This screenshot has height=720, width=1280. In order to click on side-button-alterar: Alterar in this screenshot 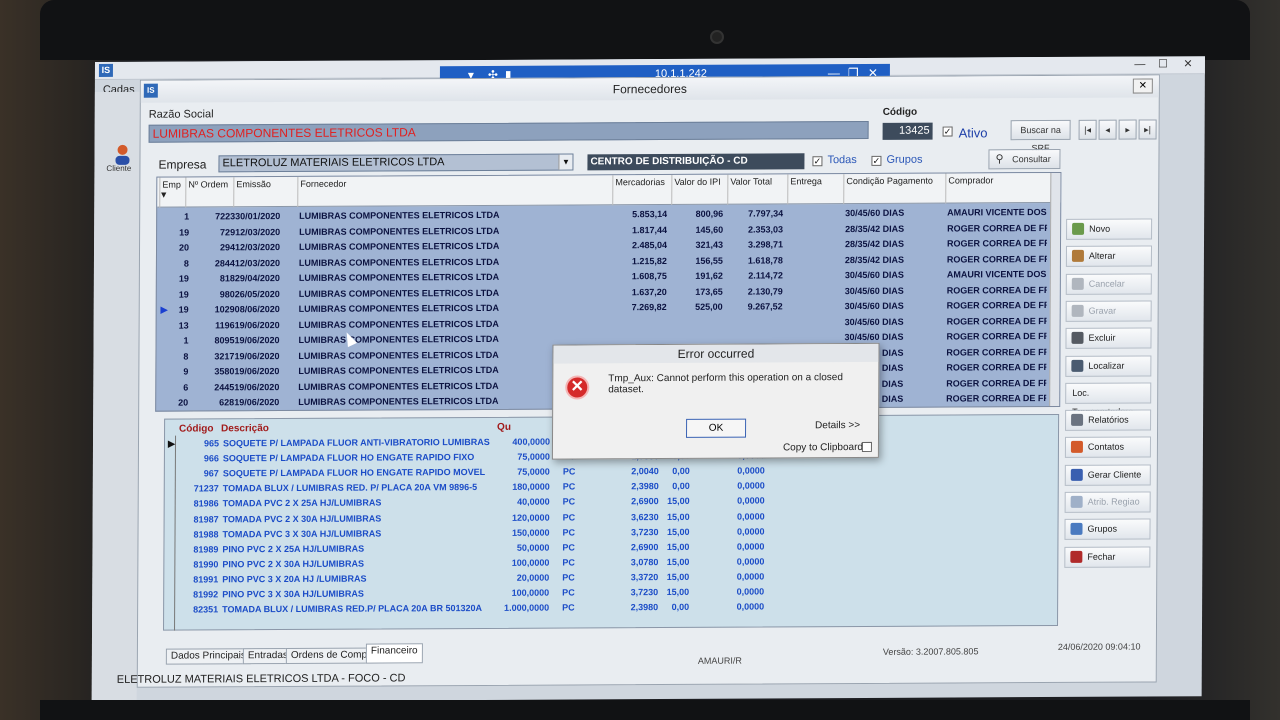, I will do `click(1108, 256)`.